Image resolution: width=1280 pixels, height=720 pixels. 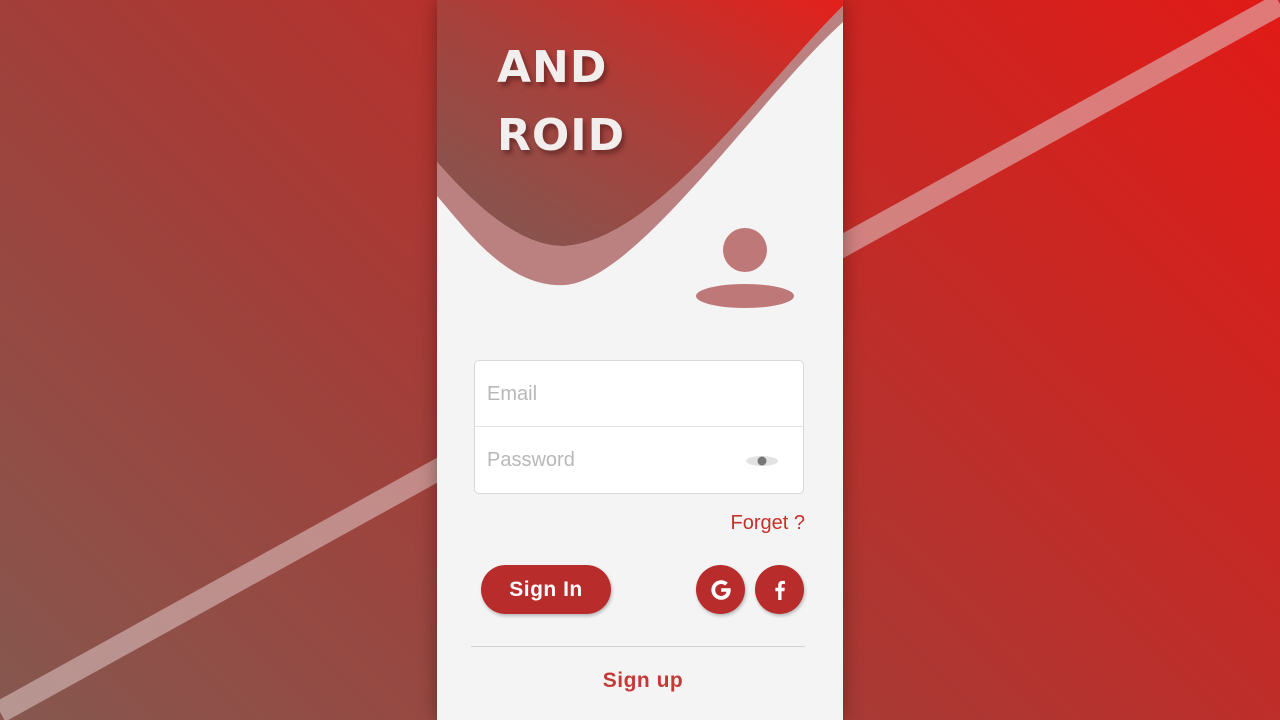 What do you see at coordinates (762, 461) in the screenshot?
I see `eye-icon` at bounding box center [762, 461].